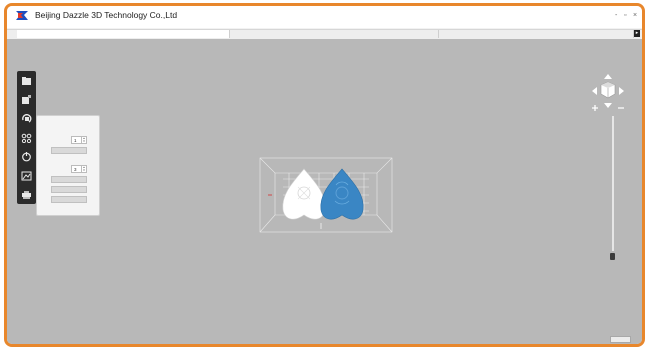 Image resolution: width=649 pixels, height=349 pixels. Describe the element at coordinates (334, 34) in the screenshot. I see `tab-slice-preview` at that location.